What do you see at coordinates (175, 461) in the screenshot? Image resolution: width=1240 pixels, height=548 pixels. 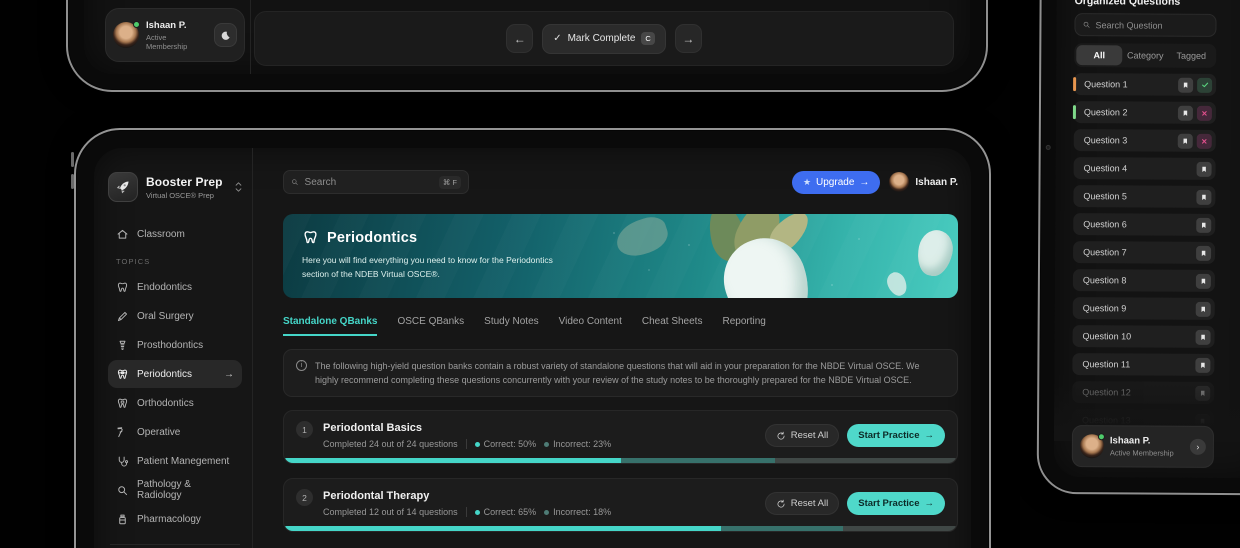 I see `sidebar-item-patient-management: Patient Manegement` at bounding box center [175, 461].